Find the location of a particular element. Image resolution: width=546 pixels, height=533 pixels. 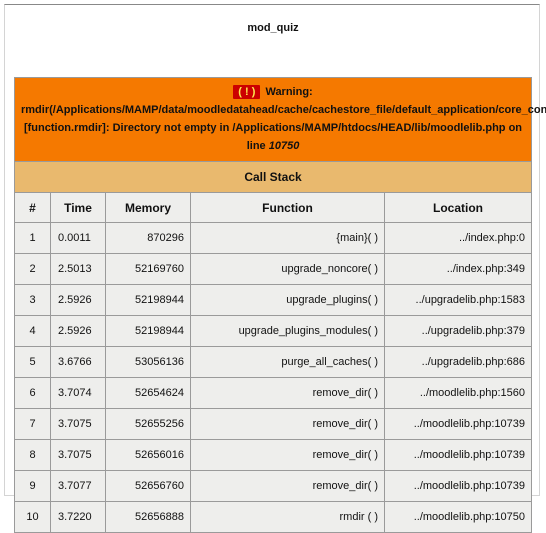

frame-index: 3 is located at coordinates (32, 300).